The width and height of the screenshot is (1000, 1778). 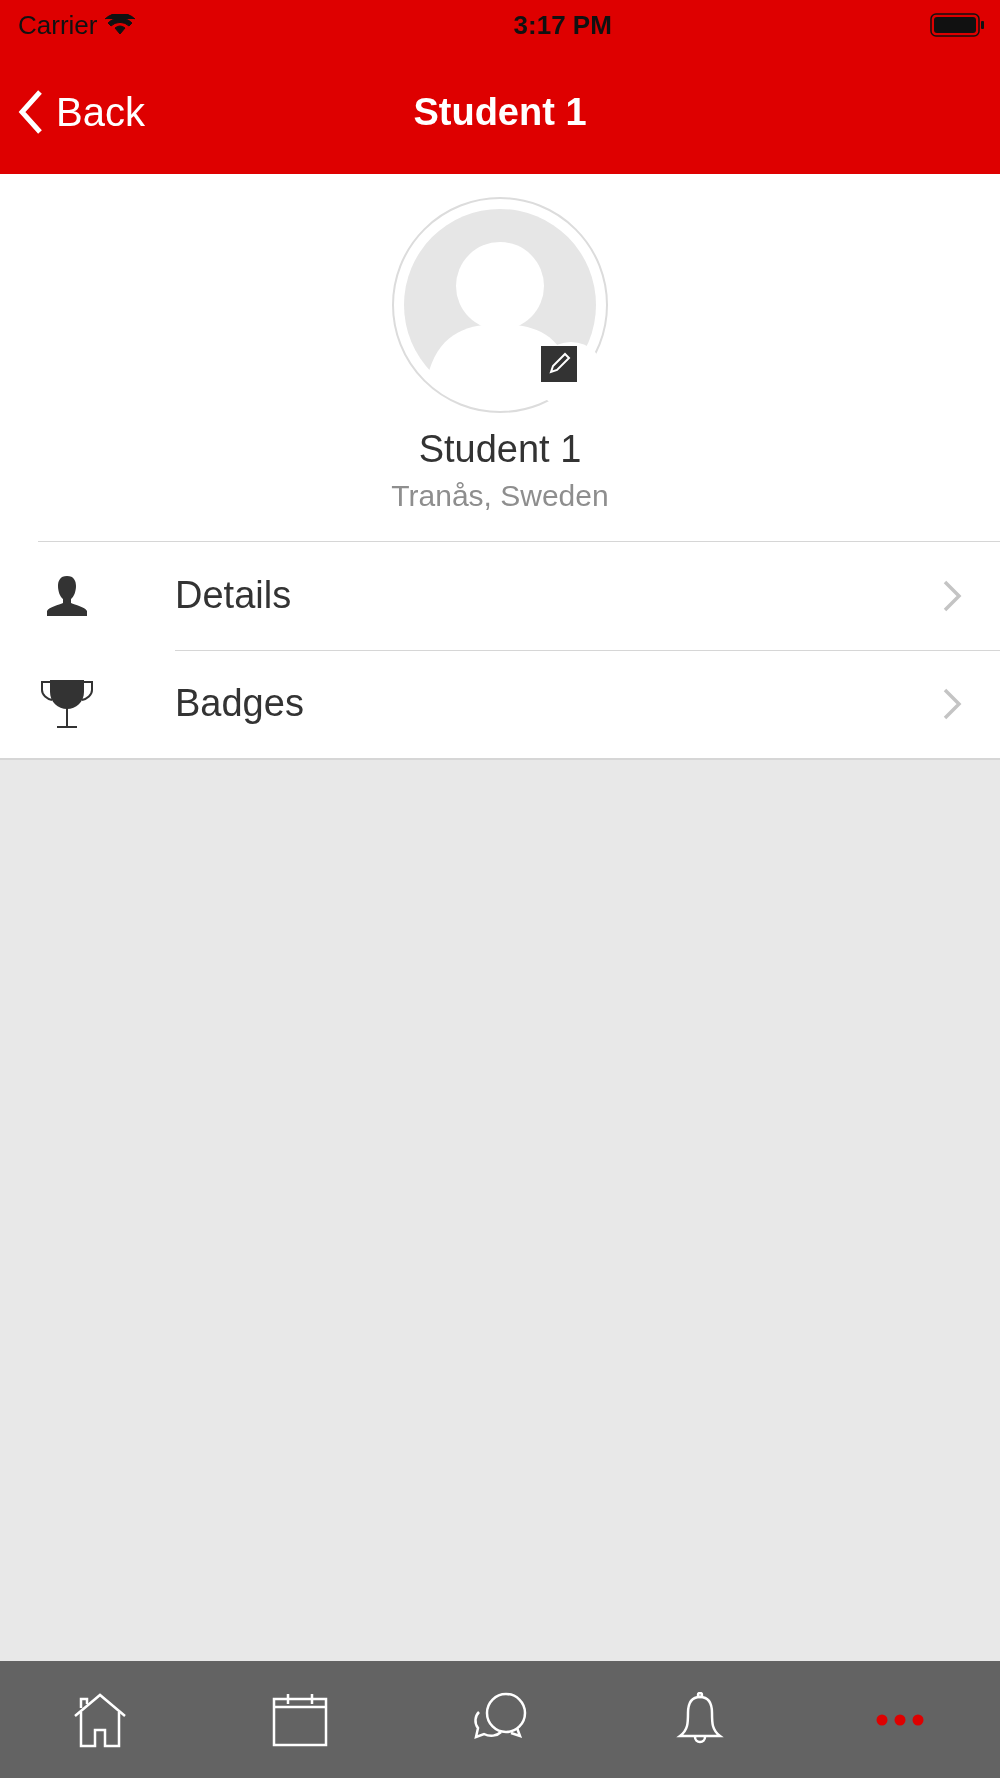 What do you see at coordinates (559, 364) in the screenshot?
I see `edit-photo-button` at bounding box center [559, 364].